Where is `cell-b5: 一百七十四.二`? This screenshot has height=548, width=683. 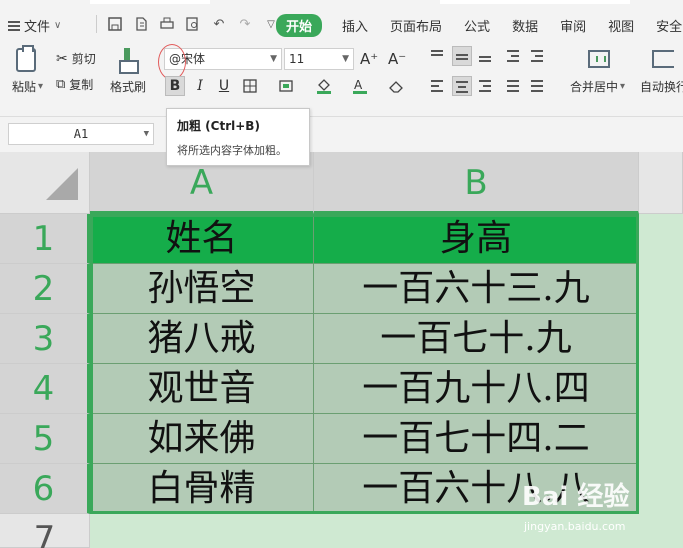
cell-b5: 一百七十四.二 is located at coordinates (476, 439).